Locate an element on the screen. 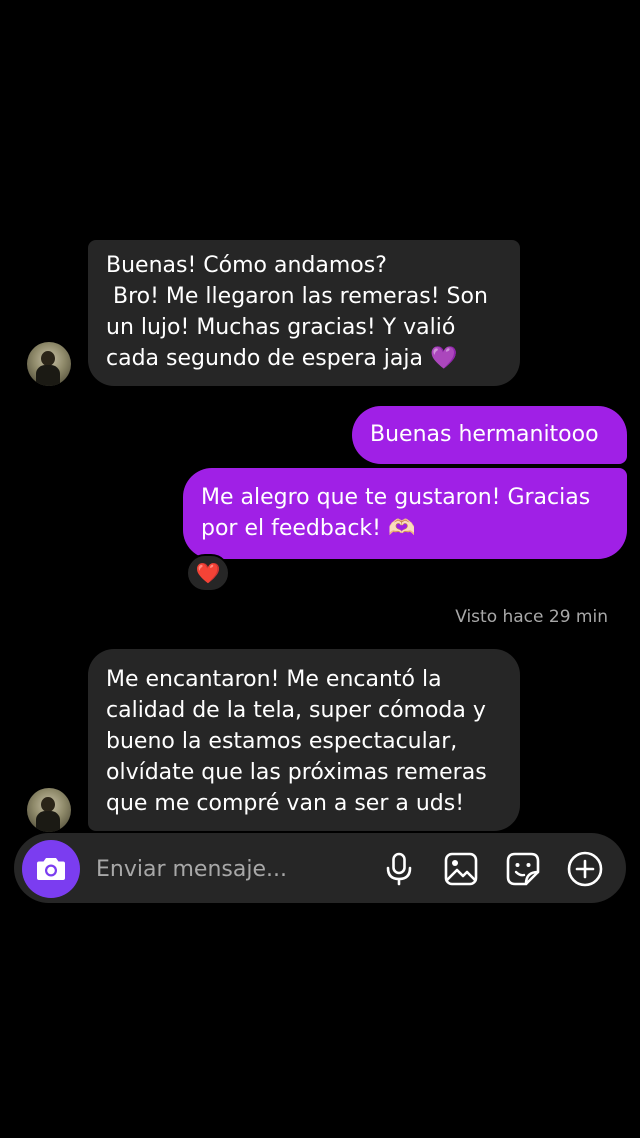 The width and height of the screenshot is (640, 1138). heart-reaction: ❤️ is located at coordinates (208, 573).